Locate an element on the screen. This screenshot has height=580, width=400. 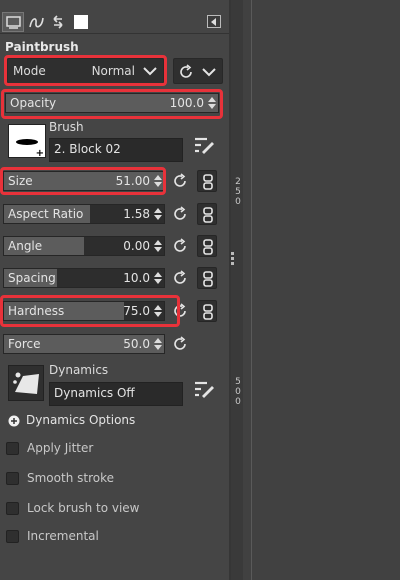
dynamics-icon is located at coordinates (26, 383).